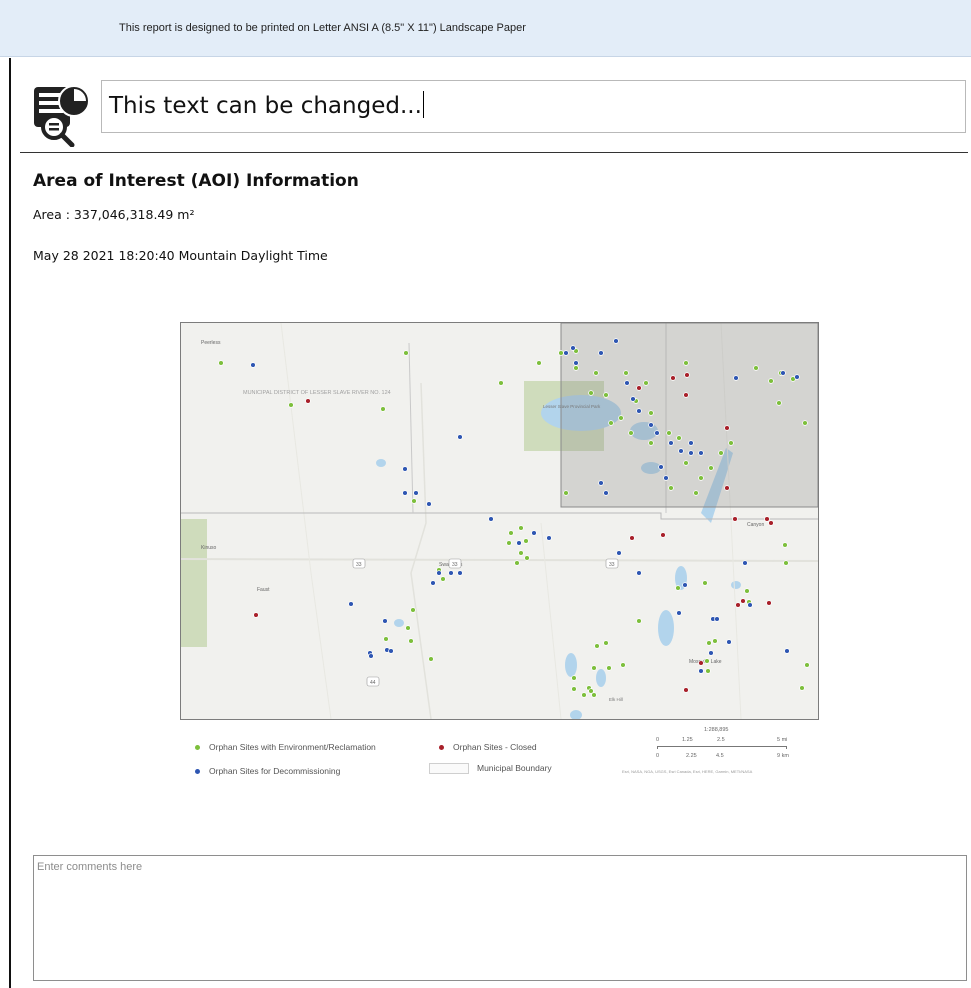 The image size is (971, 988). I want to click on report-icon, so click(62, 116).